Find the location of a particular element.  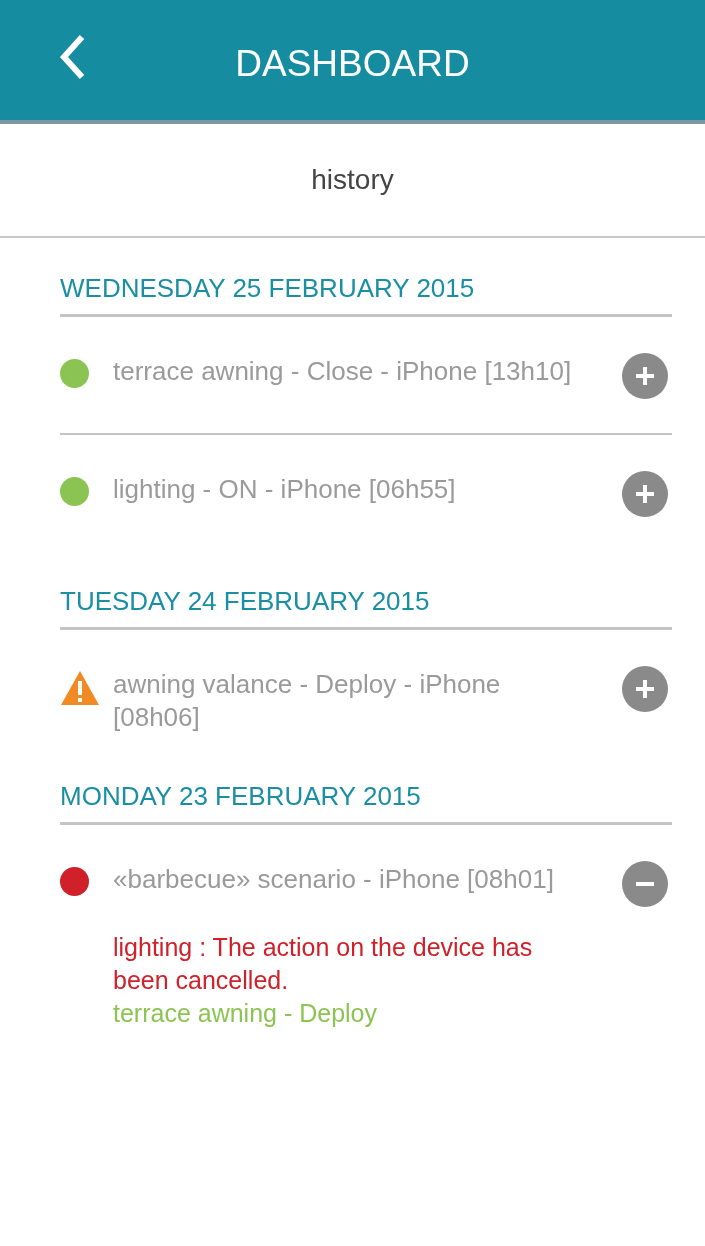

page-subtitle: history is located at coordinates (352, 180).